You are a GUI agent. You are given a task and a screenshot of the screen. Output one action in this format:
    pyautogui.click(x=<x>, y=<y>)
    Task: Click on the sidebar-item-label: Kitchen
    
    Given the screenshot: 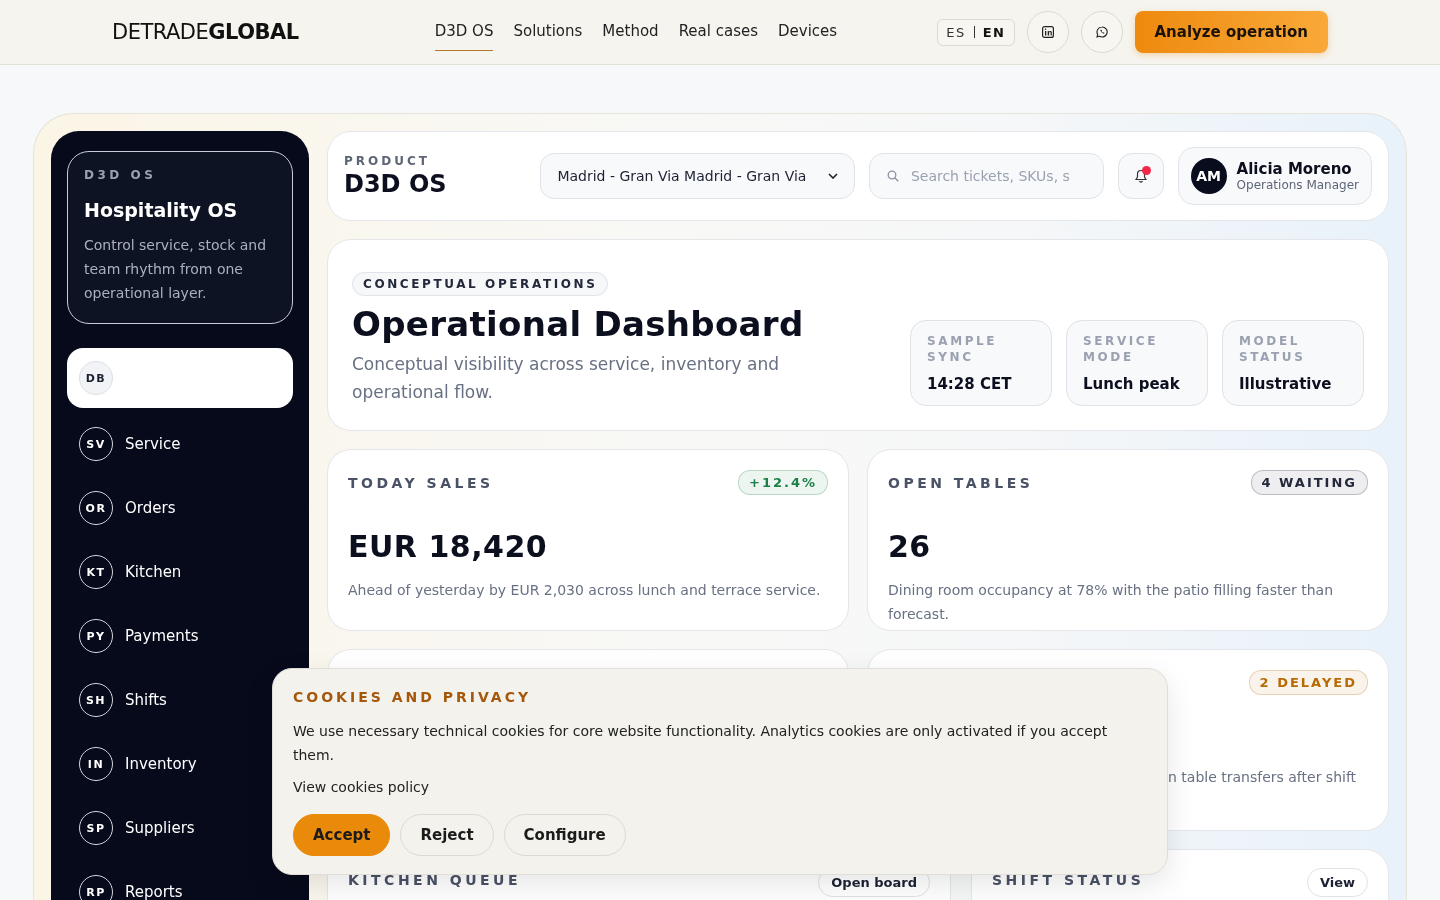 What is the action you would take?
    pyautogui.click(x=153, y=572)
    